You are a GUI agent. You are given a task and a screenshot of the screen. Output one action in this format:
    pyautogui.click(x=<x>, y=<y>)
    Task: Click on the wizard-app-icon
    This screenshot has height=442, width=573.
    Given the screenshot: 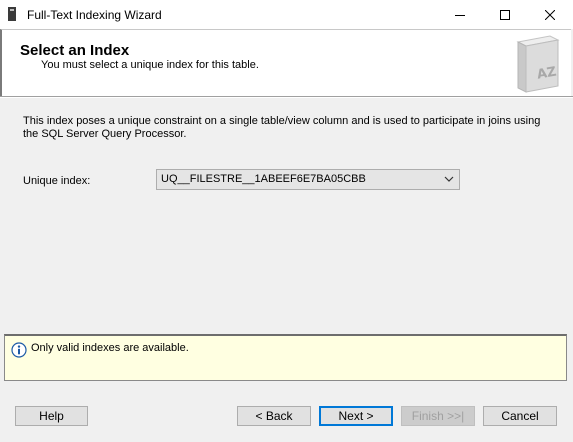 What is the action you would take?
    pyautogui.click(x=12, y=14)
    